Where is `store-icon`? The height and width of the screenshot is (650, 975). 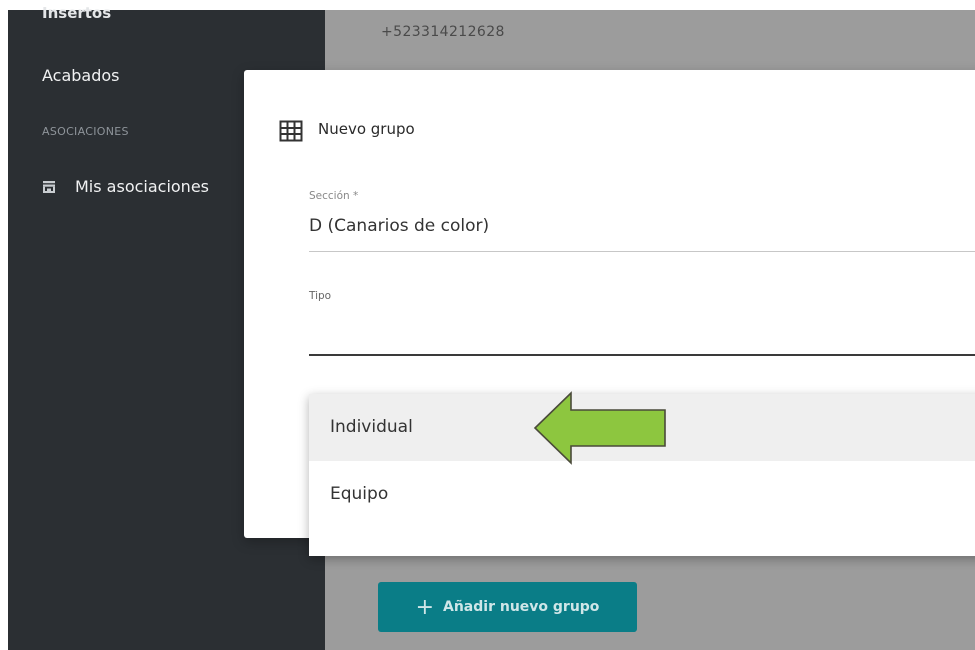
store-icon is located at coordinates (49, 186).